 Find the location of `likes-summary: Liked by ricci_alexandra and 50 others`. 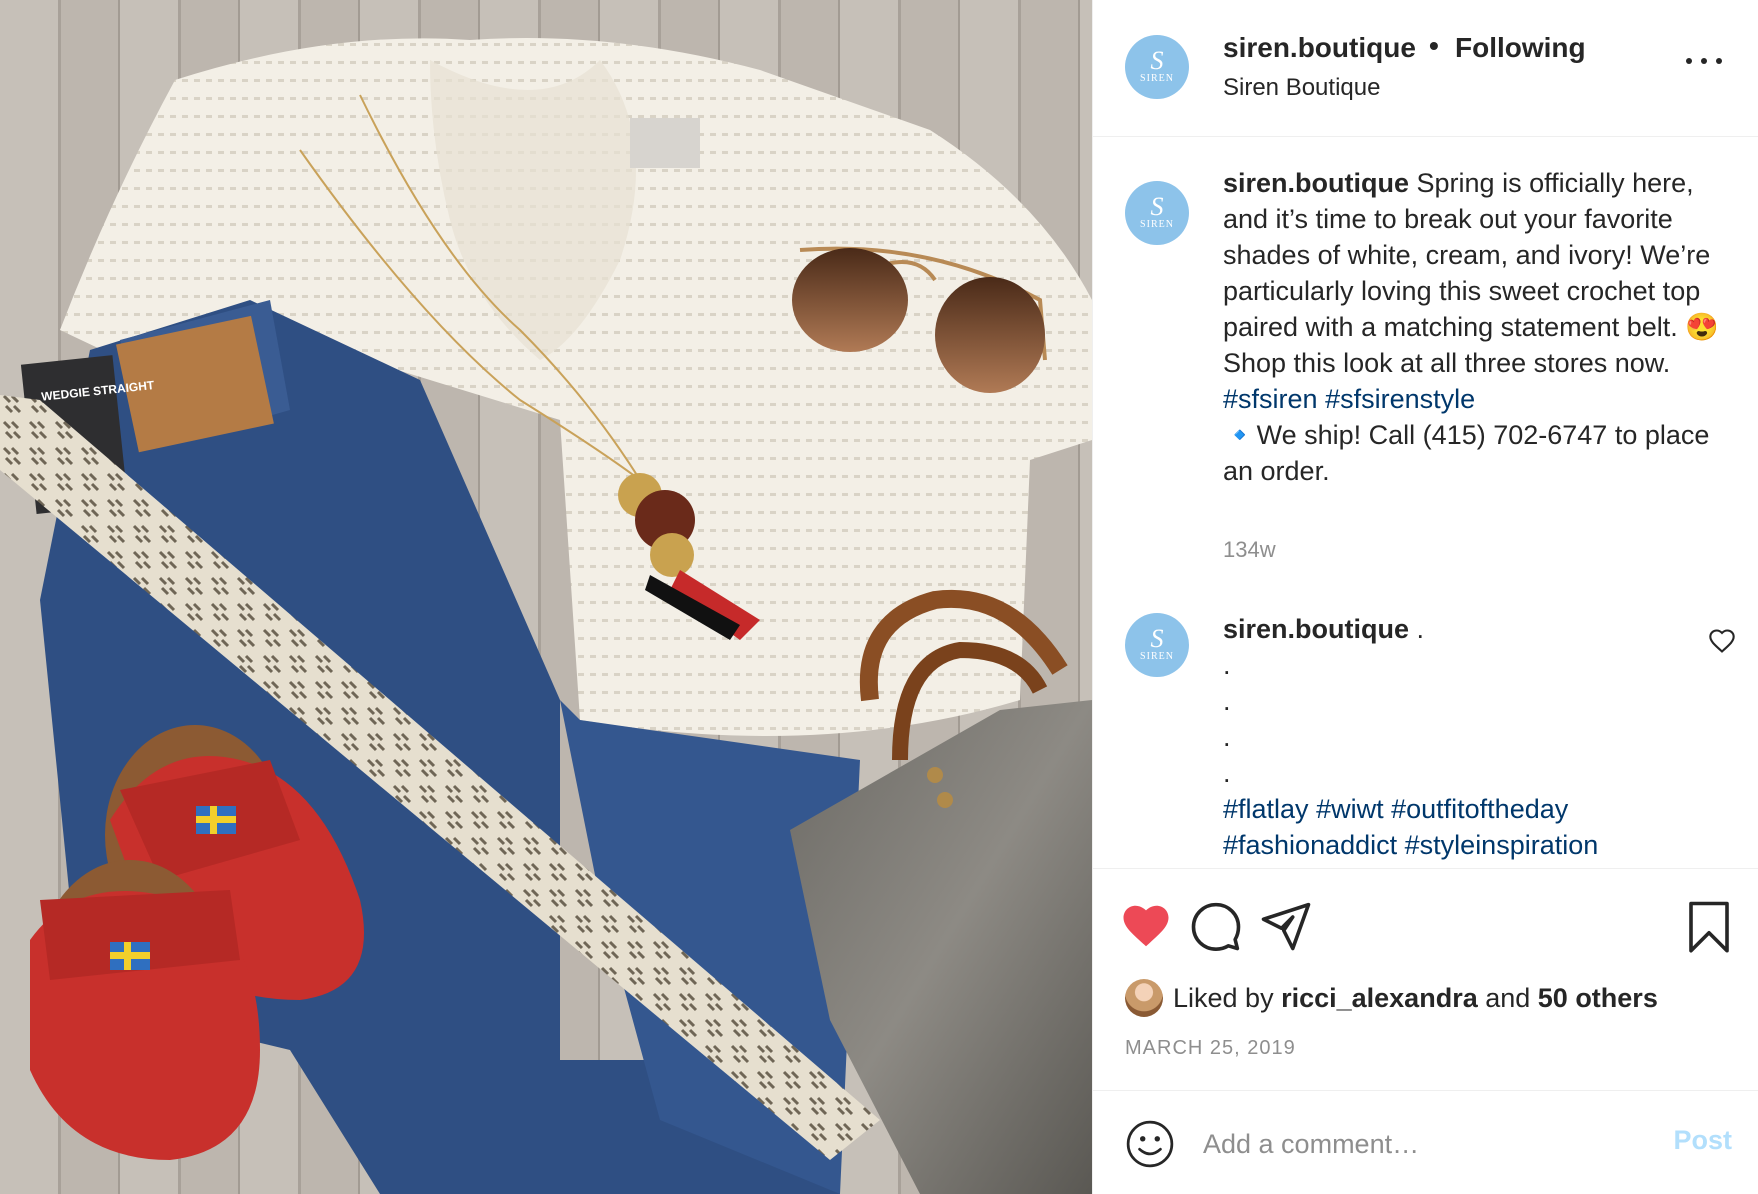

likes-summary: Liked by ricci_alexandra and 50 others is located at coordinates (1391, 998).